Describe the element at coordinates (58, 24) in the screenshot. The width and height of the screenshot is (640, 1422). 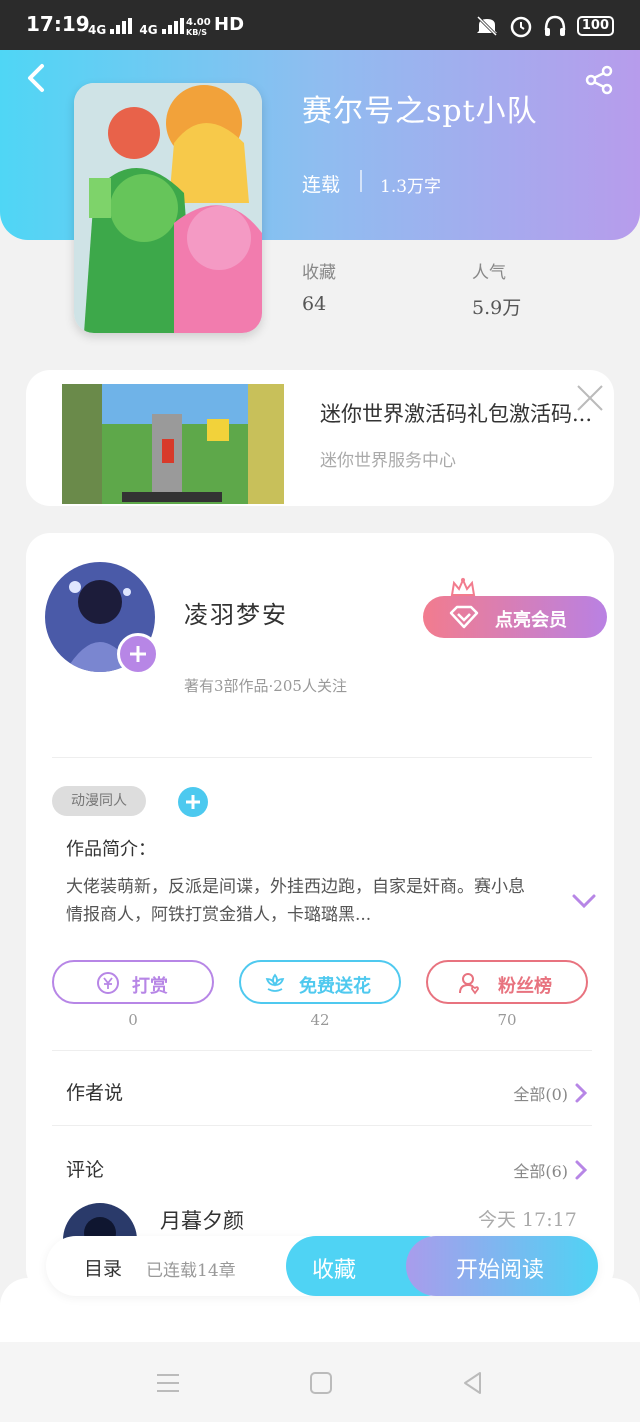
I see `status-time: 17:19` at that location.